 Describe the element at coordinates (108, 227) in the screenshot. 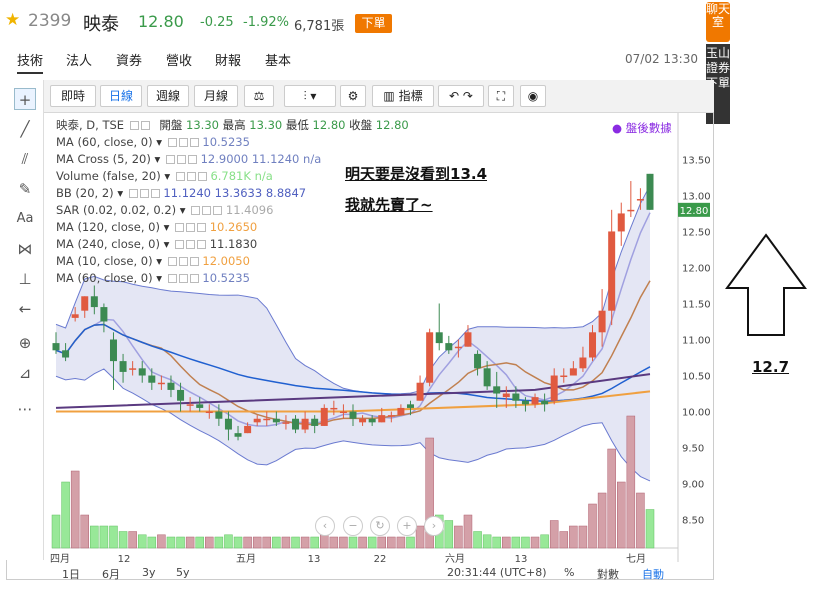

I see `legend-label: MA (120, close, 0)` at that location.